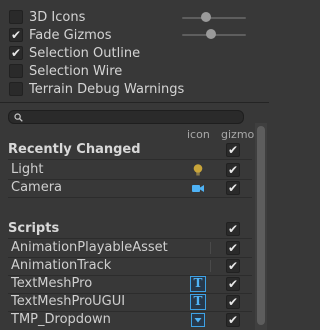 The height and width of the screenshot is (330, 320). What do you see at coordinates (18, 117) in the screenshot?
I see `search-icon` at bounding box center [18, 117].